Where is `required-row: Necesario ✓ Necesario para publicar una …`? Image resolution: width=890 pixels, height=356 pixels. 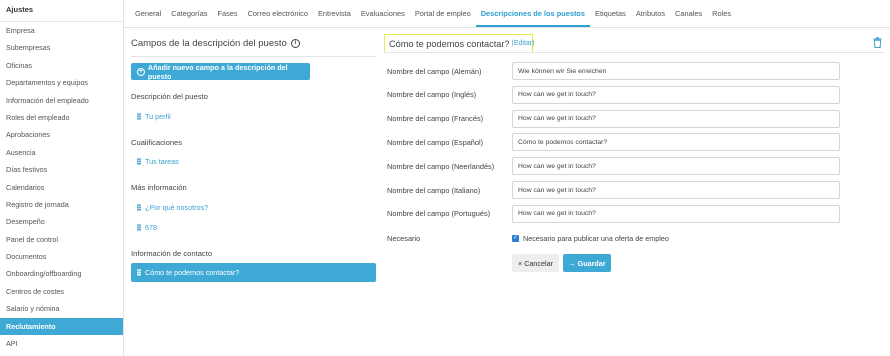 required-row: Necesario ✓ Necesario para publicar una … is located at coordinates (528, 238).